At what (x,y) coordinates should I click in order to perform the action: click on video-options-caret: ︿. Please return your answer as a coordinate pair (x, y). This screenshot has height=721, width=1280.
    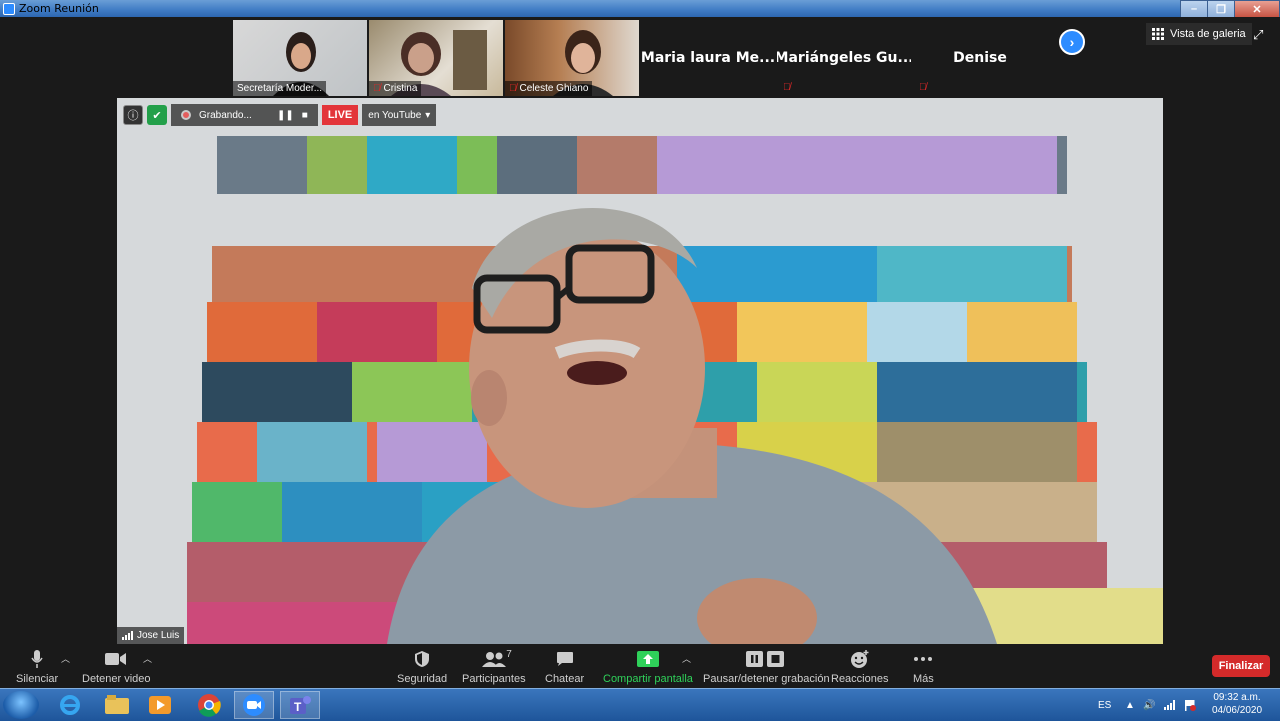
    Looking at the image, I should click on (147, 658).